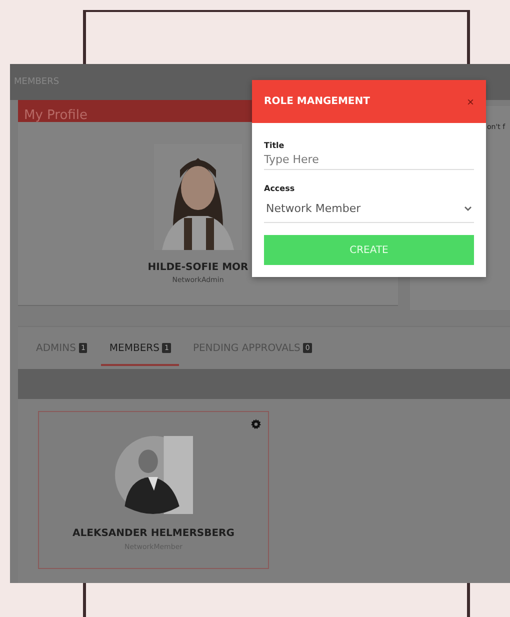 The height and width of the screenshot is (617, 510). I want to click on dialog-title: ROLE MANGEMENT, so click(317, 101).